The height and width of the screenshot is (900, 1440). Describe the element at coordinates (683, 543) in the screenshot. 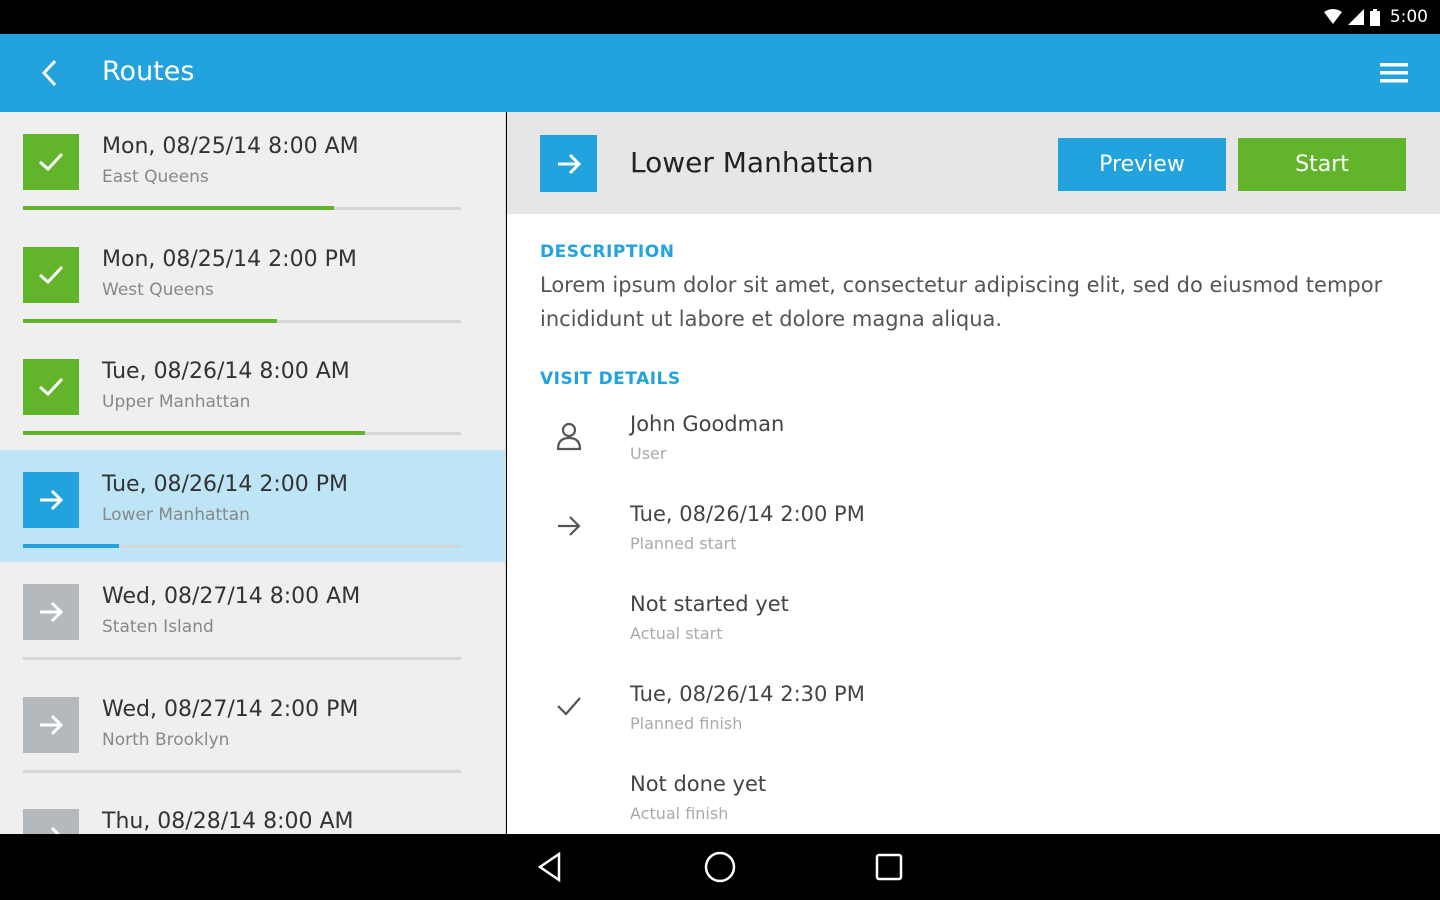

I see `visit-detail-caption: Planned start` at that location.